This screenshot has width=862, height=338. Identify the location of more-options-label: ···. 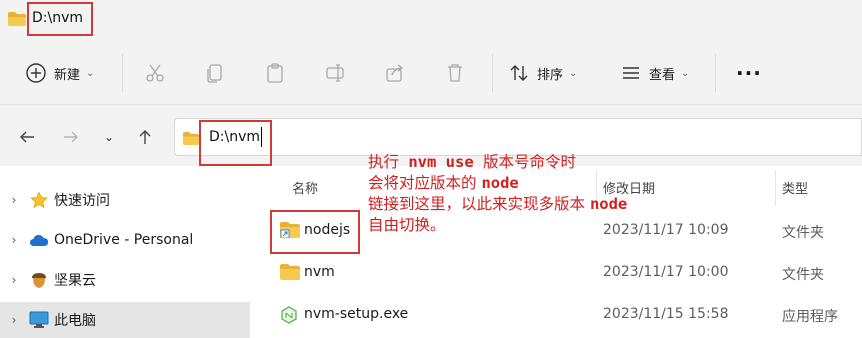
(749, 73).